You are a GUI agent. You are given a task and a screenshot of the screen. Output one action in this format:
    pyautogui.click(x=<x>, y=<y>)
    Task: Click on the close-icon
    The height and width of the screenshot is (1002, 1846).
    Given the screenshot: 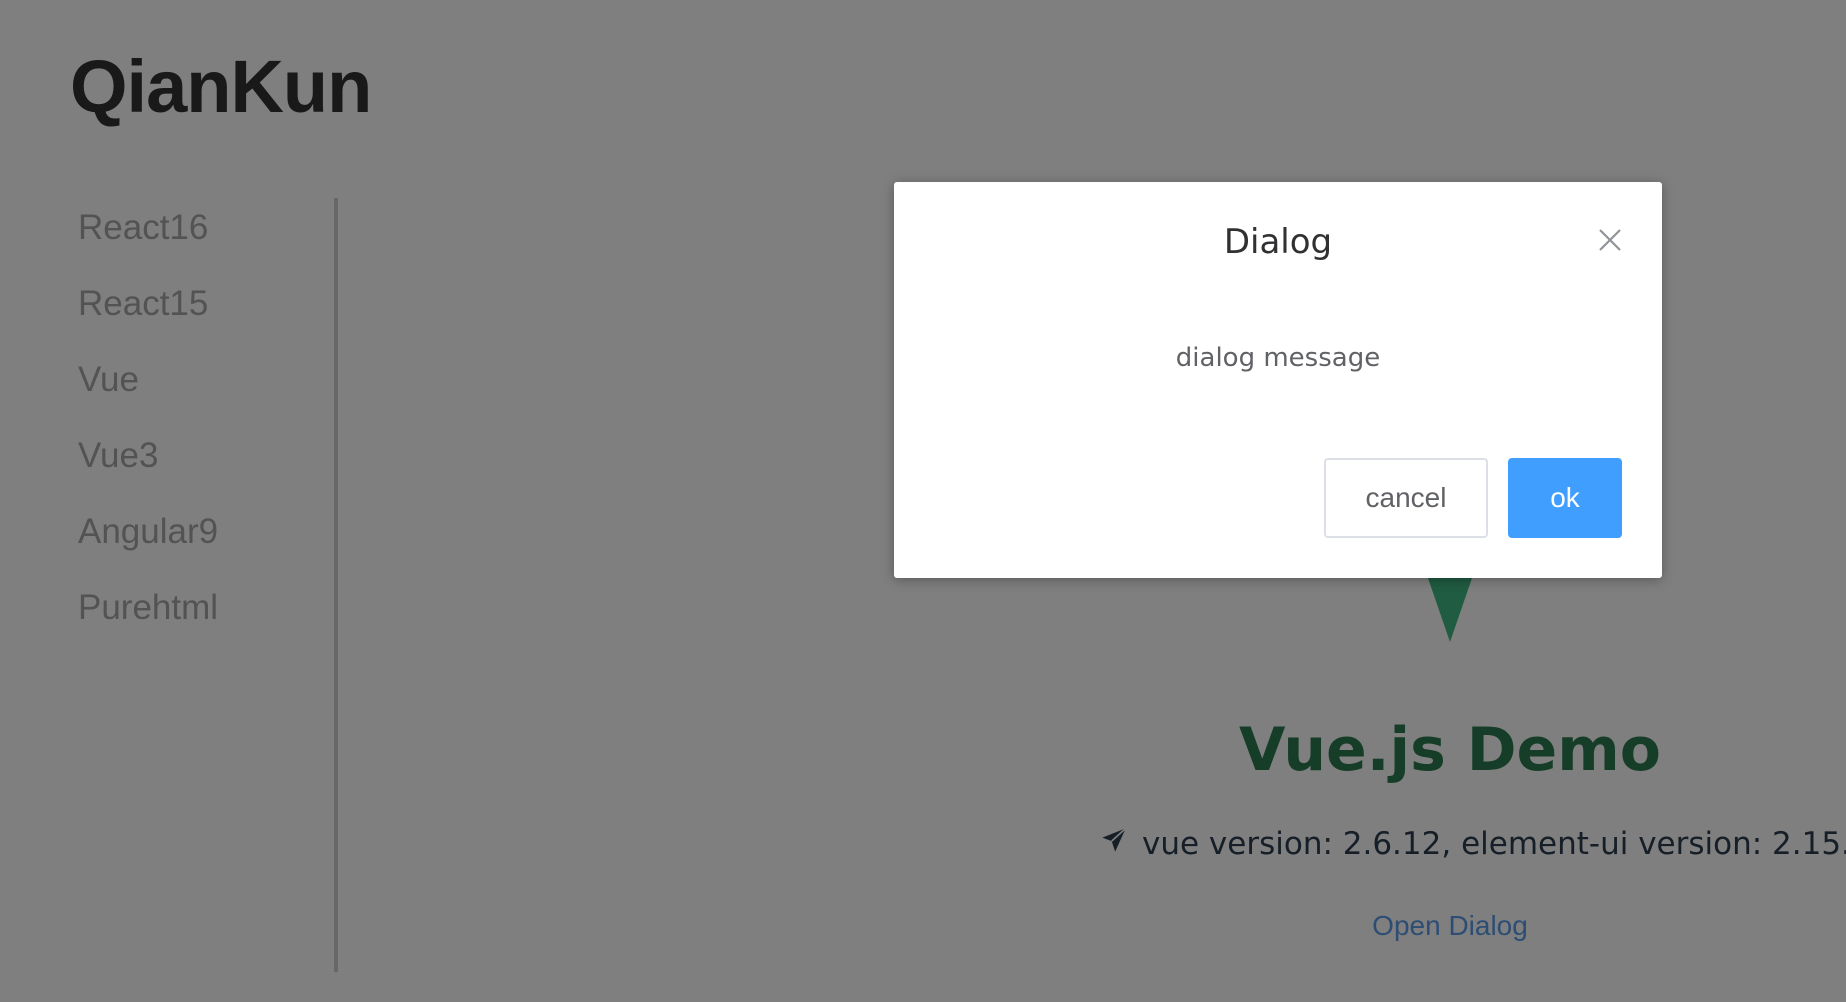 What is the action you would take?
    pyautogui.click(x=1610, y=240)
    